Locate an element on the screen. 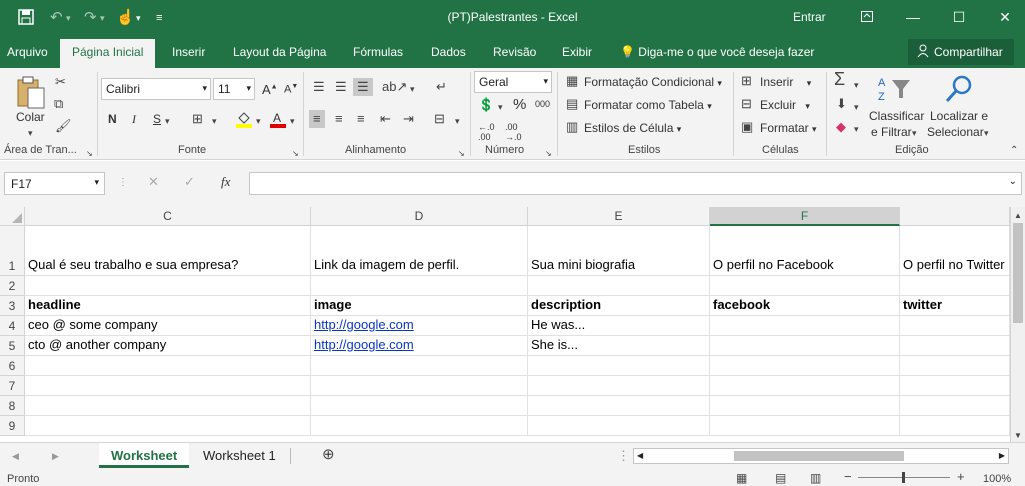  name-box: F17 ▾ is located at coordinates (54, 183).